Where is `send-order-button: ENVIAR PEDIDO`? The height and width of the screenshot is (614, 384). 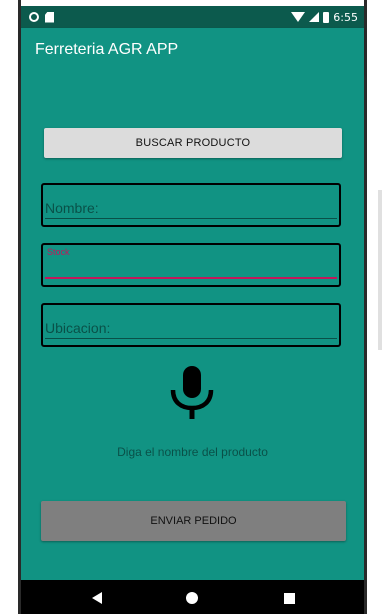
send-order-button: ENVIAR PEDIDO is located at coordinates (193, 521).